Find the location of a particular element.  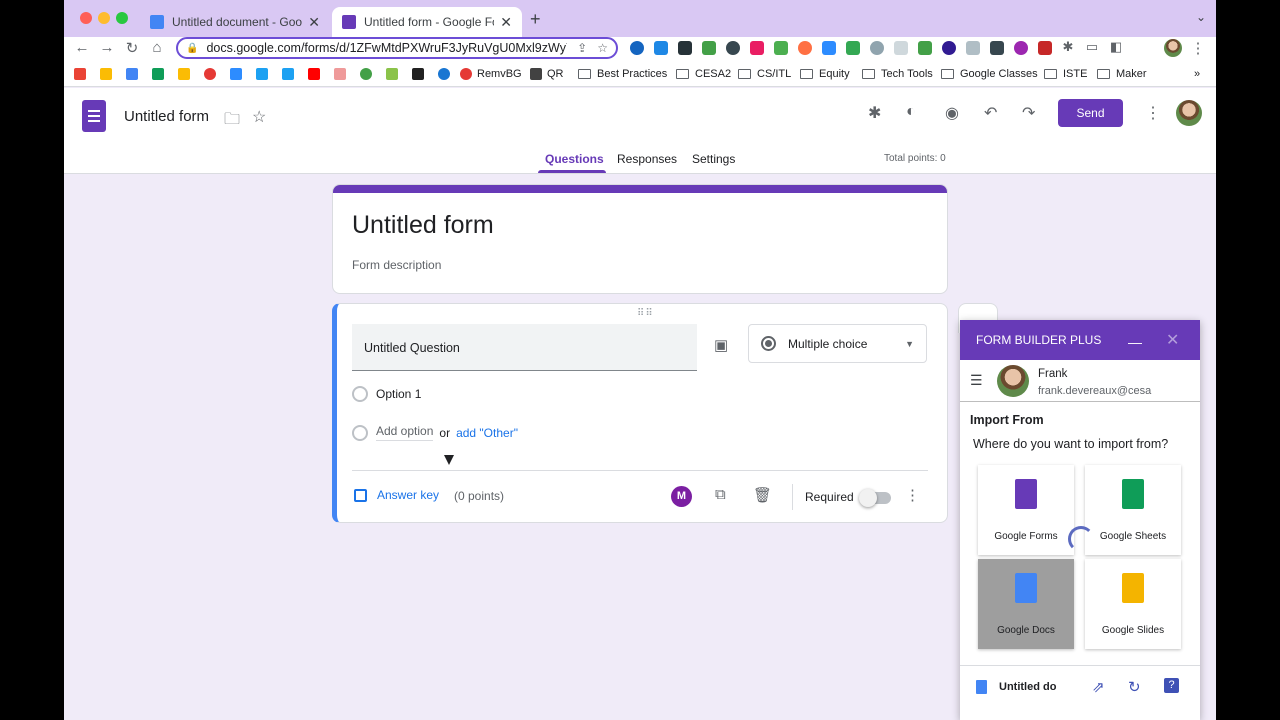

add-option-input: Add option is located at coordinates (405, 432).